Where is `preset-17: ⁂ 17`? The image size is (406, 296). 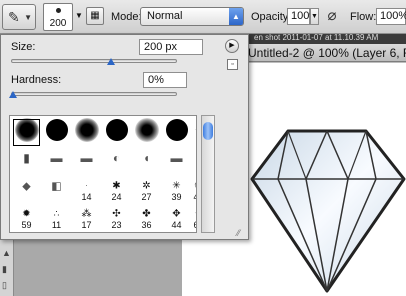
preset-17: ⁂ 17 is located at coordinates (86, 216).